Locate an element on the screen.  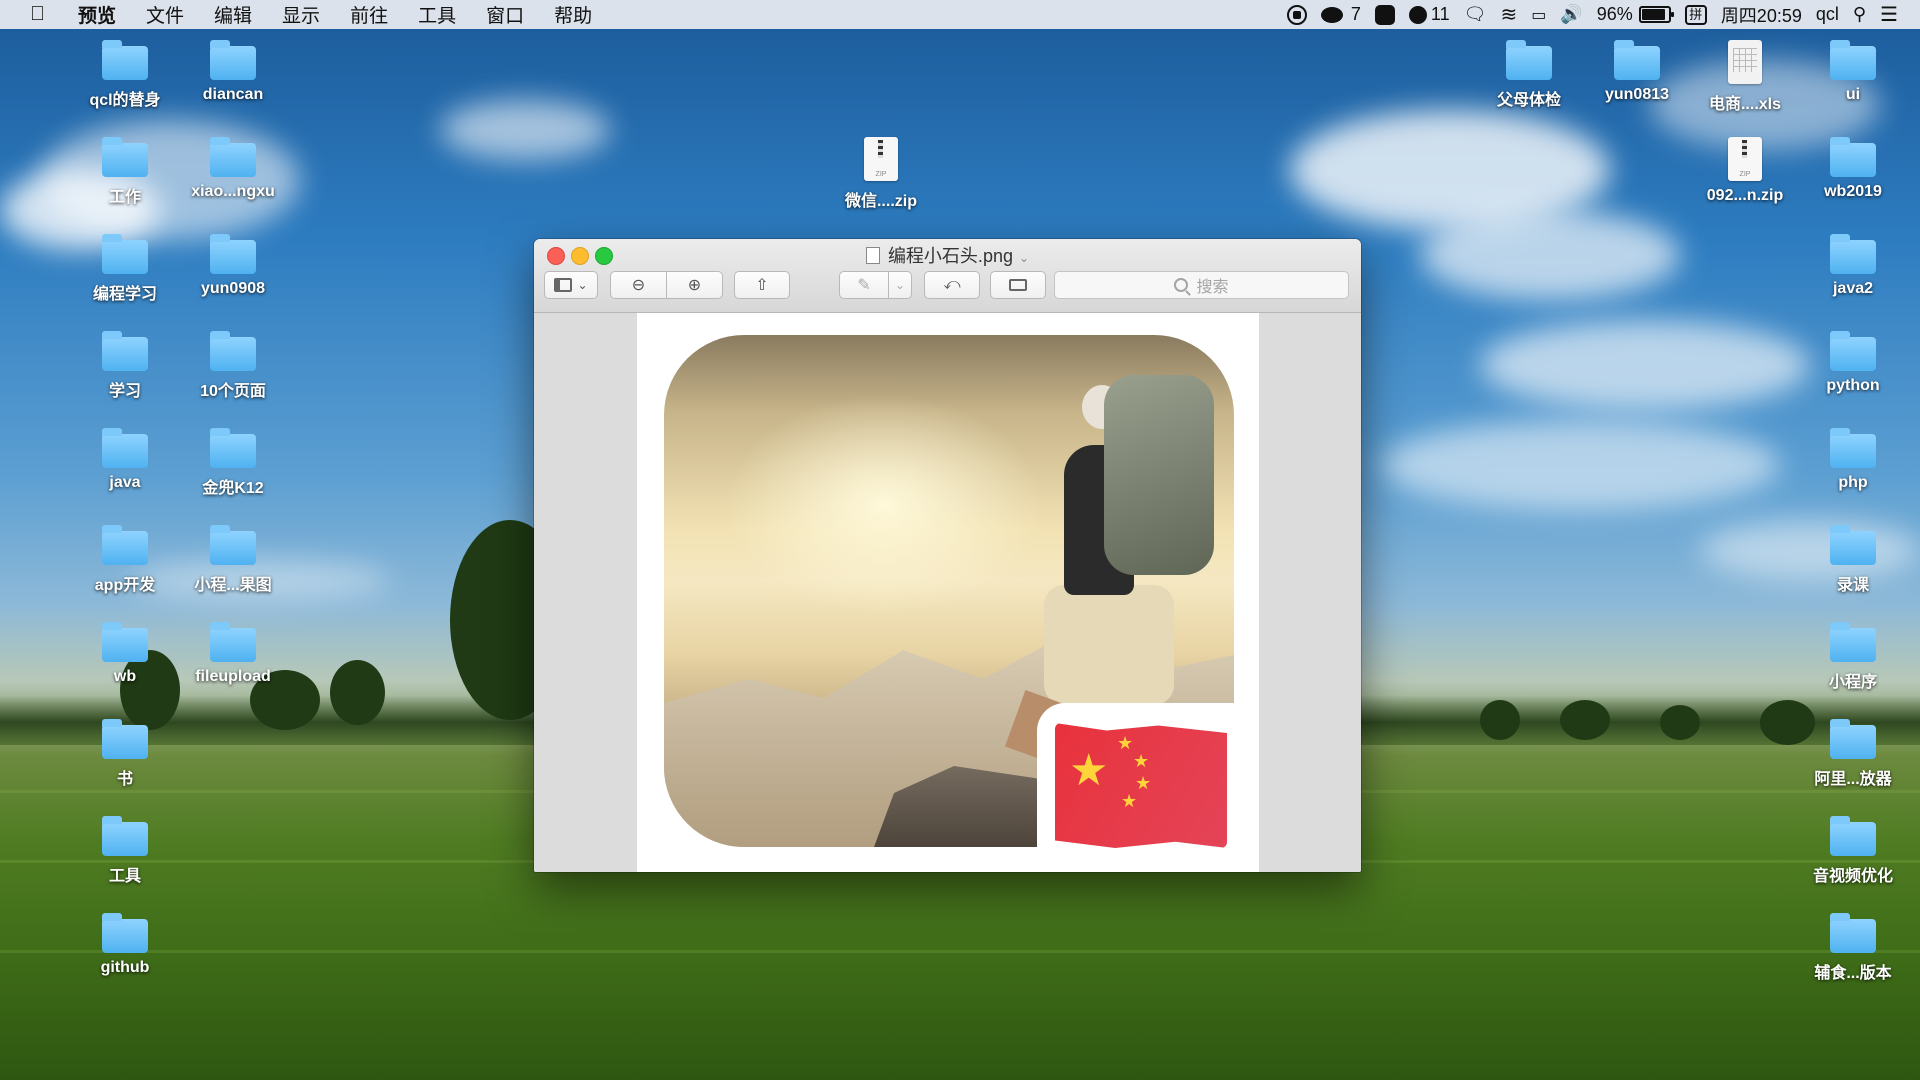
desktop-folder: 辅食...版本 is located at coordinates (1853, 948).